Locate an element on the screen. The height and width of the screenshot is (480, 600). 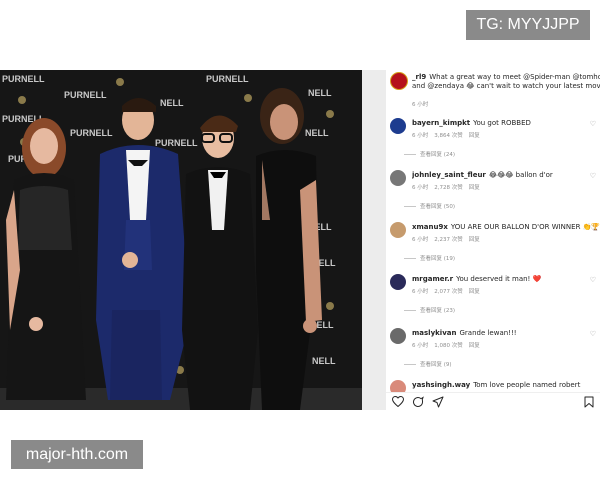
photo-divider is located at coordinates (374, 240).